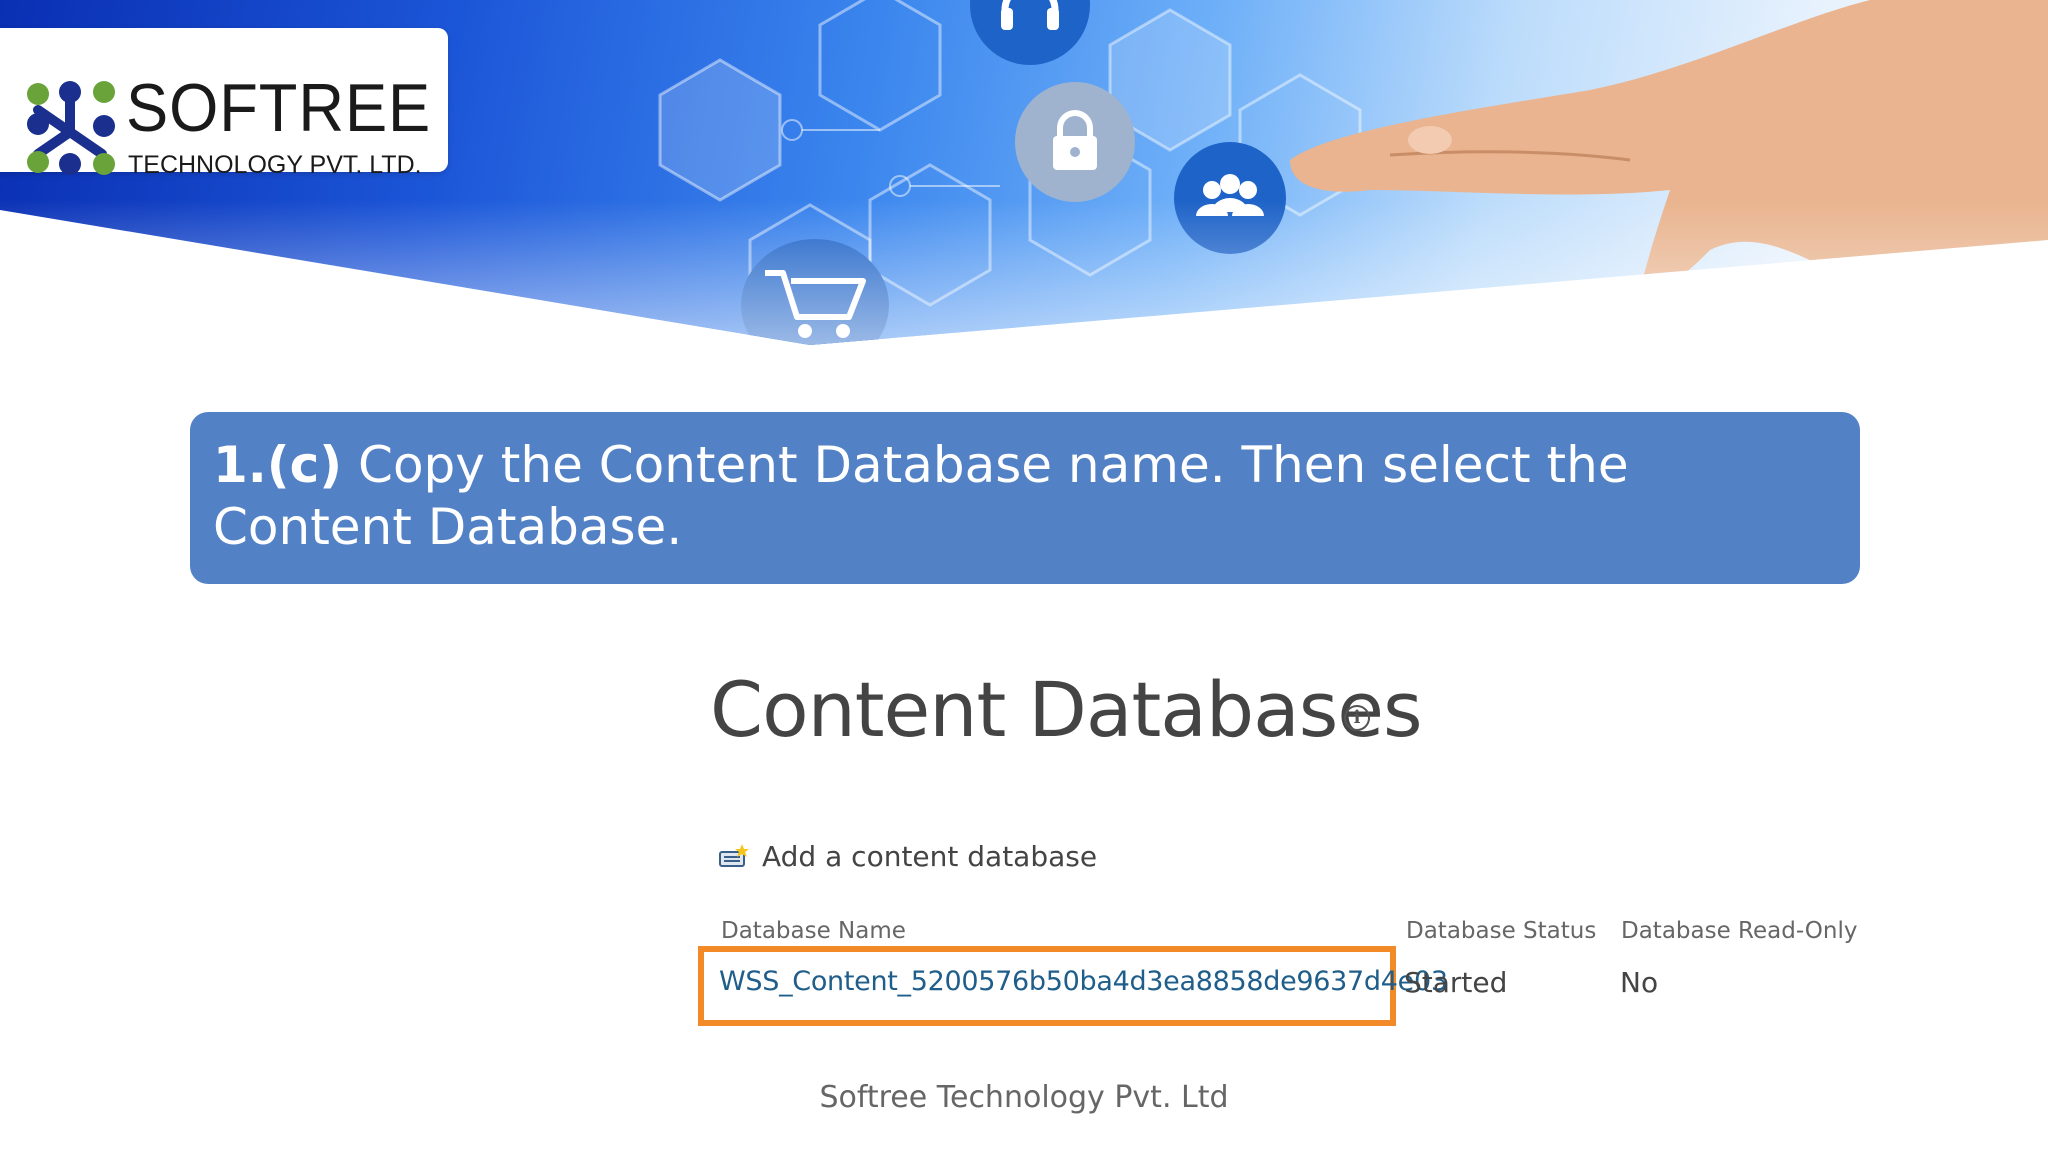  I want to click on database-status-cell: Started, so click(1456, 982).